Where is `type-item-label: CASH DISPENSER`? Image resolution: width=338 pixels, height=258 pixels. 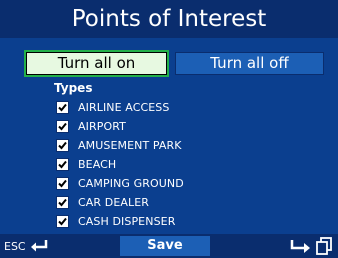 type-item-label: CASH DISPENSER is located at coordinates (127, 221).